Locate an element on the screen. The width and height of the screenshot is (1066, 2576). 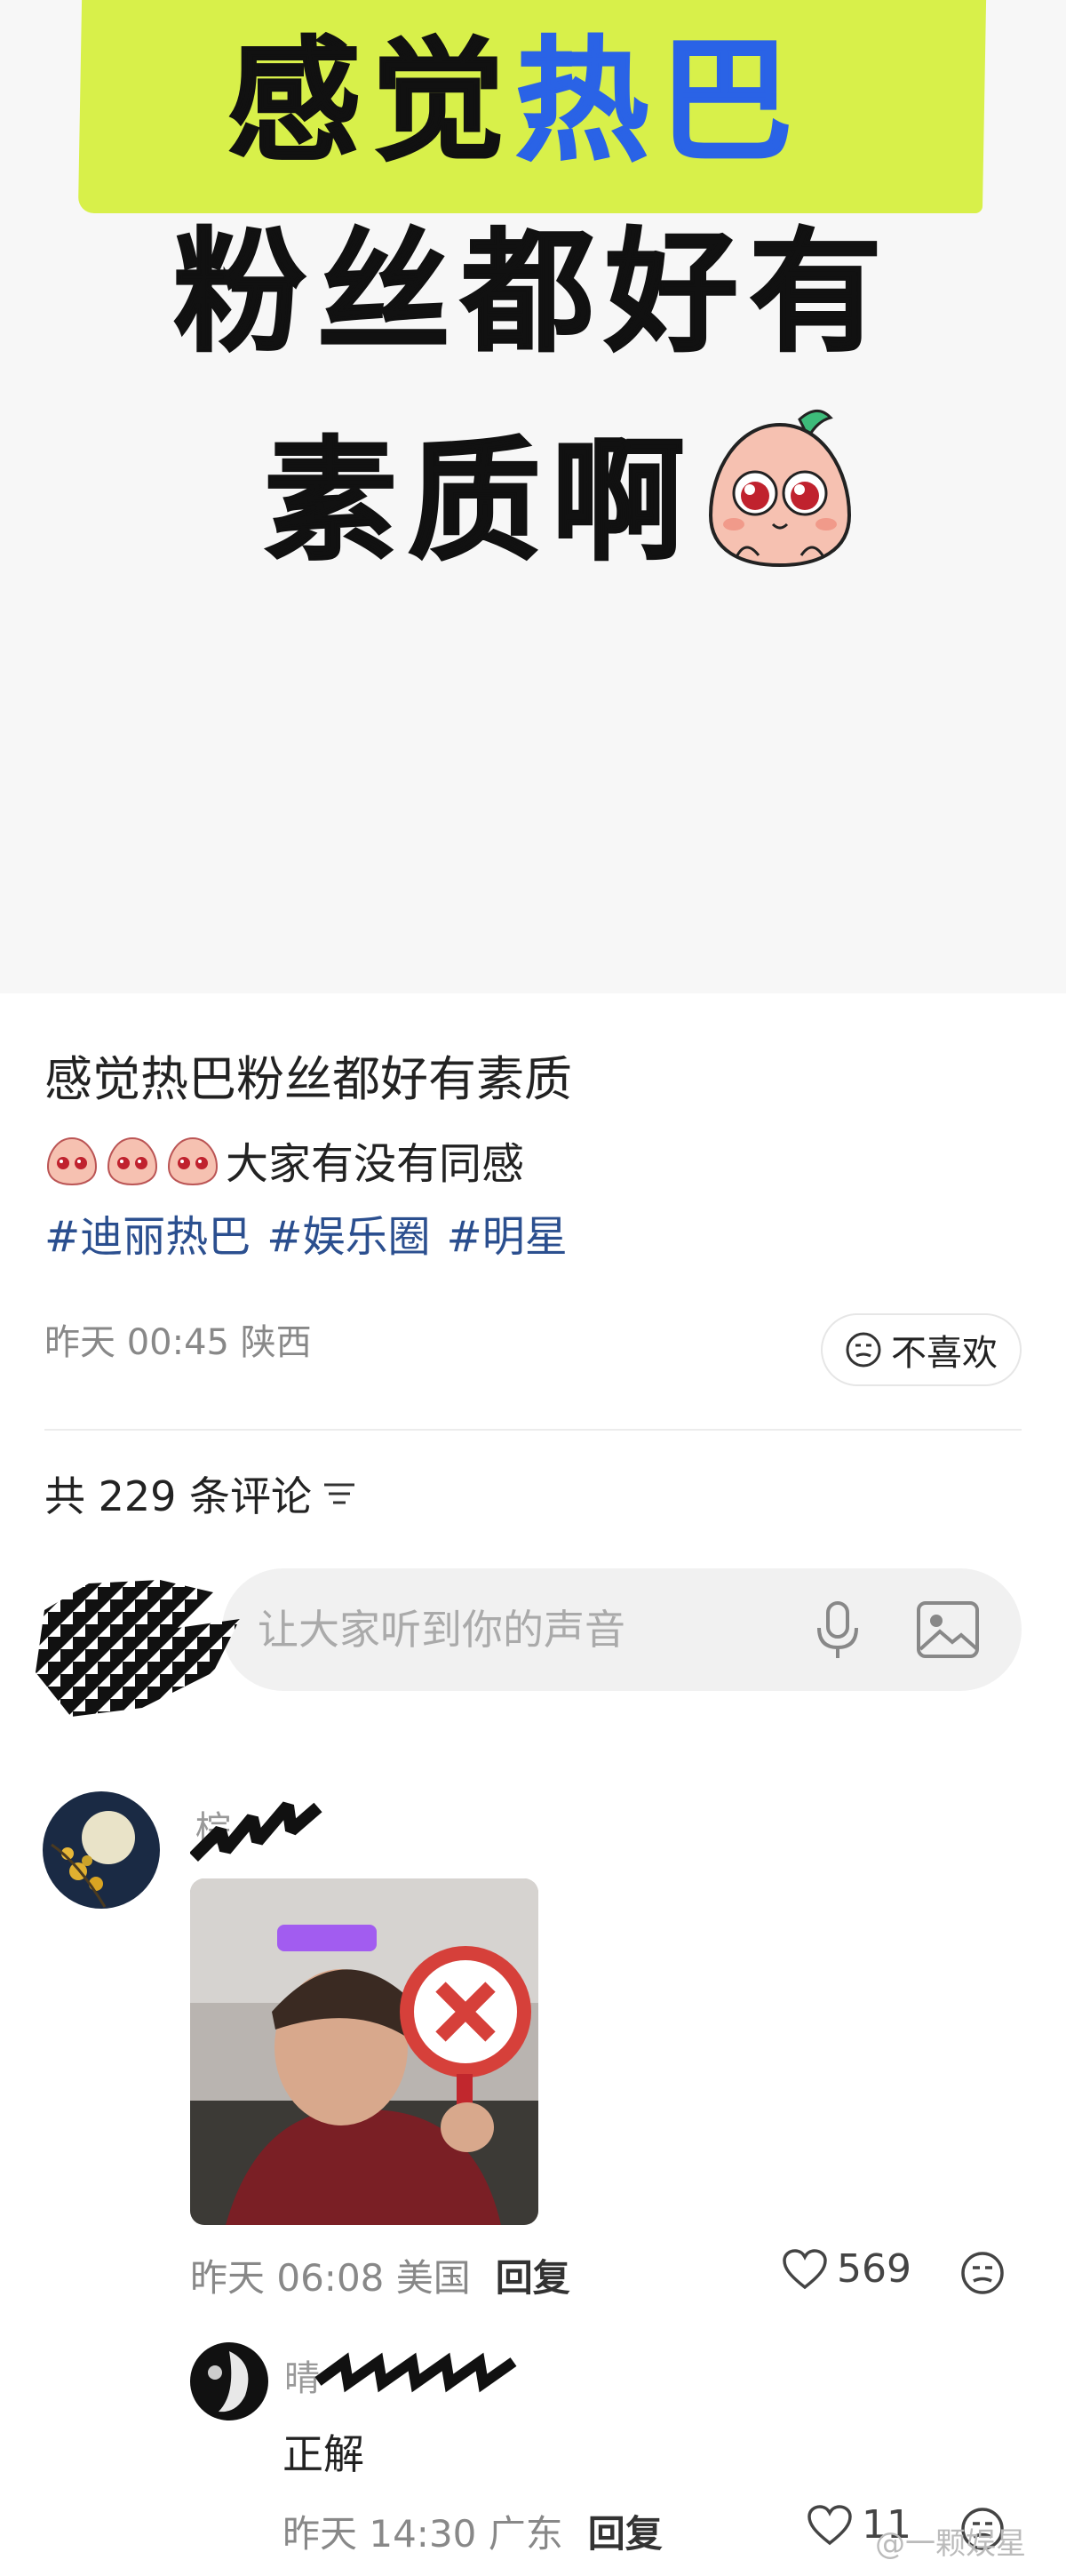
post-tags: #迪丽热巴 #娱乐圈 #明星 is located at coordinates (306, 1233).